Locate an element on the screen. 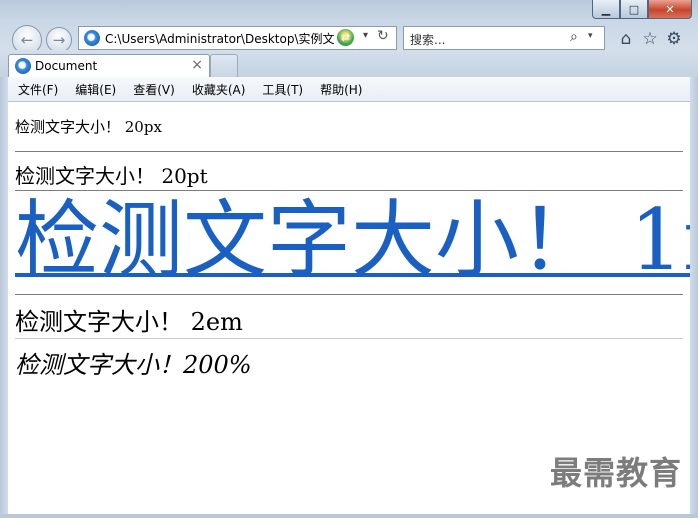  menu-edit: 编辑(E) is located at coordinates (95, 89).